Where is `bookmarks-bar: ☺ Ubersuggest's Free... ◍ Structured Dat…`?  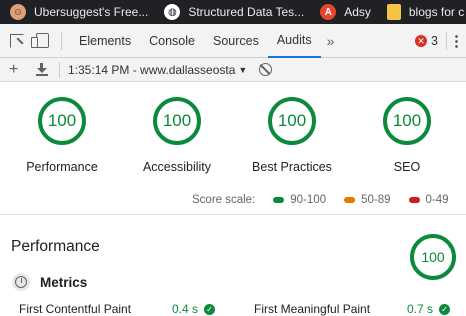
bookmarks-bar: ☺ Ubersuggest's Free... ◍ Structured Dat… is located at coordinates (233, 12).